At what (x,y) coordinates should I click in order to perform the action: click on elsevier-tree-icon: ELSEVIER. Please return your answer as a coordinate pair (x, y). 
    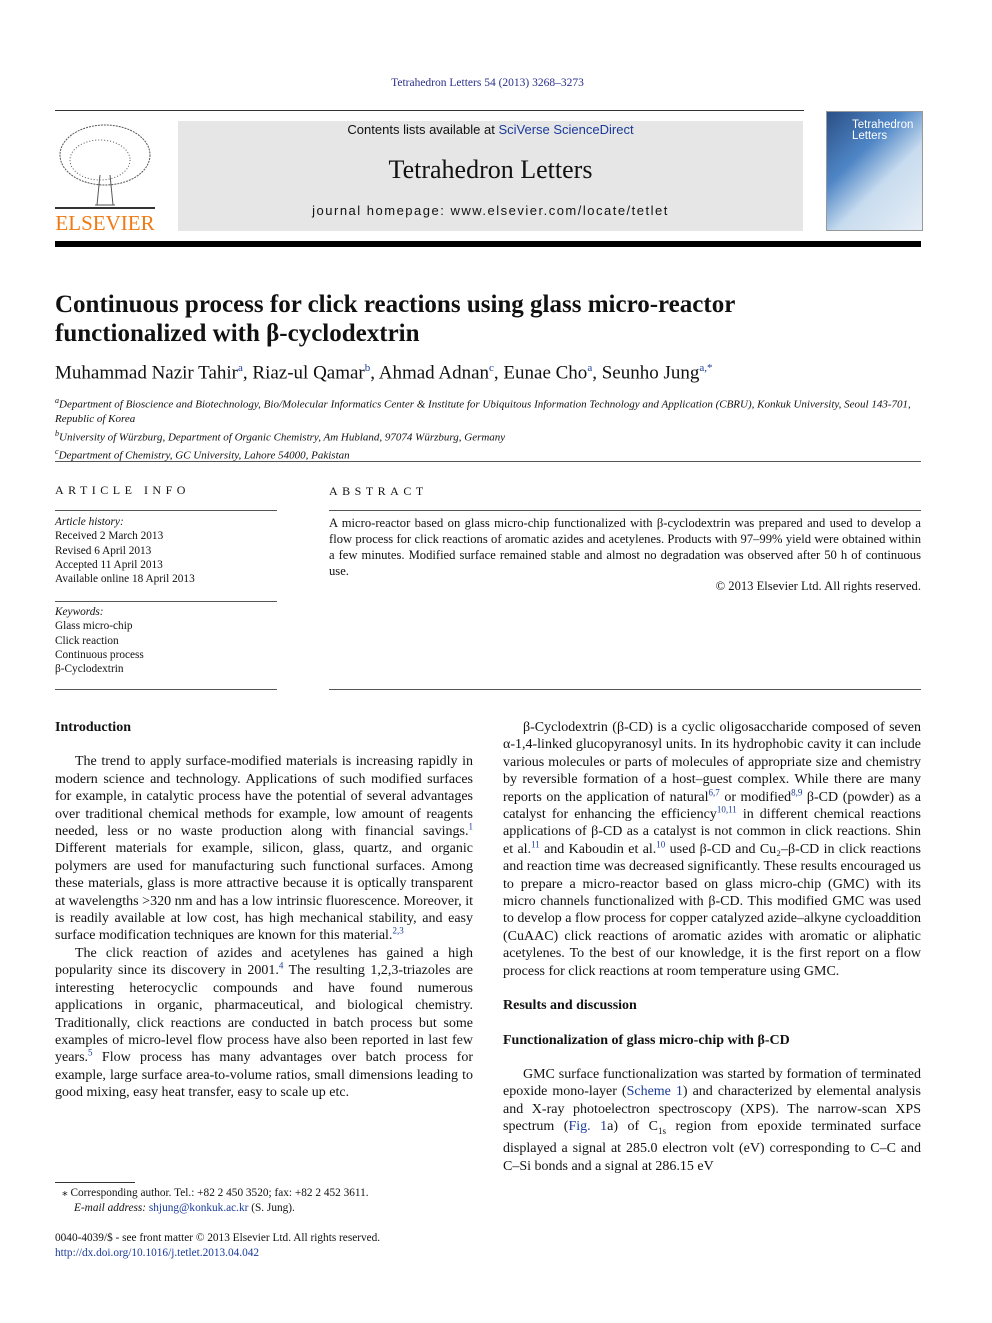
    Looking at the image, I should click on (105, 179).